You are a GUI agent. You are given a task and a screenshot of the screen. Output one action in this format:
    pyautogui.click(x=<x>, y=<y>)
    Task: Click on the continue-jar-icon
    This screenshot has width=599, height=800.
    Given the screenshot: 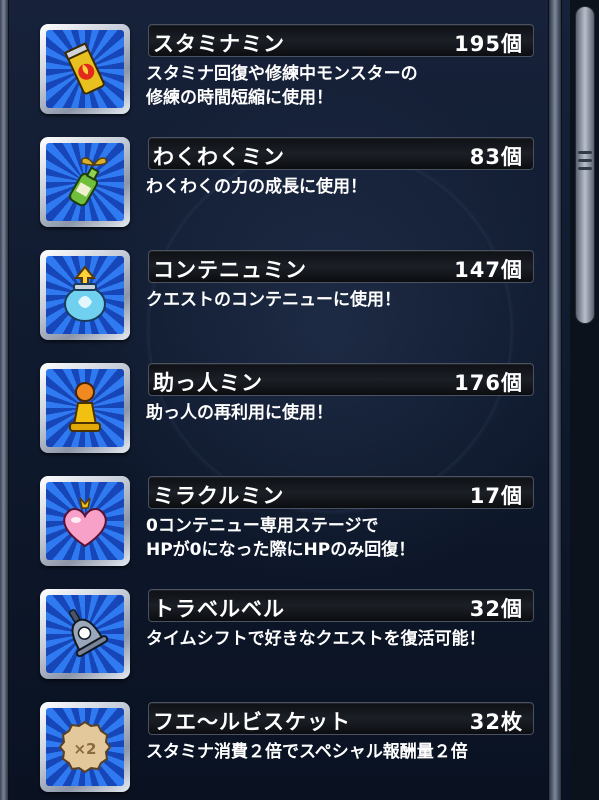 What is the action you would take?
    pyautogui.click(x=85, y=293)
    